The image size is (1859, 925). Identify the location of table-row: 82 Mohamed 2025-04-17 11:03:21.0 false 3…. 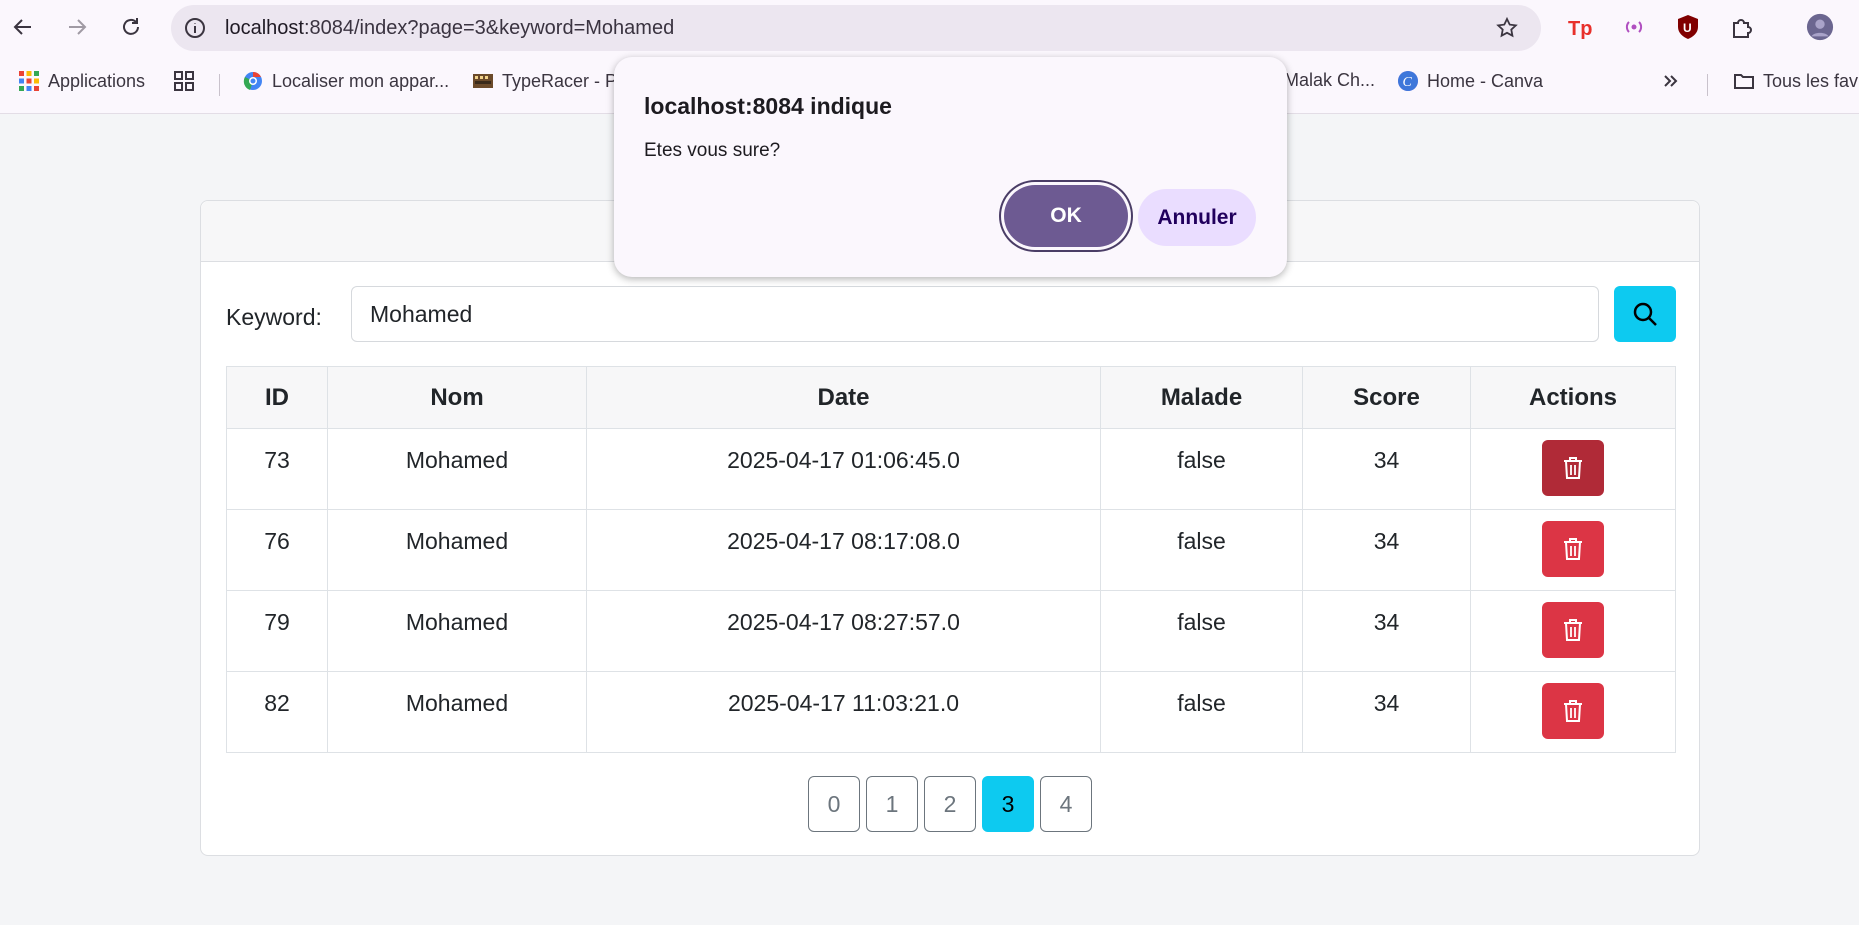
(951, 712).